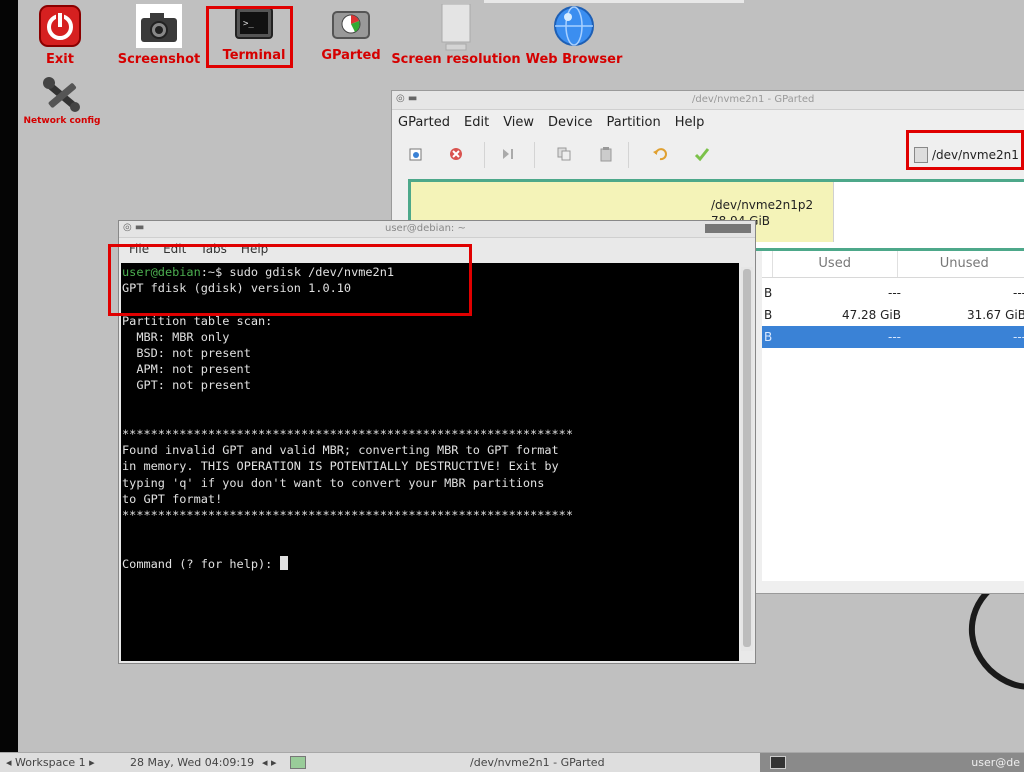 Image resolution: width=1024 pixels, height=772 pixels. Describe the element at coordinates (844, 315) in the screenshot. I see `cell-used: 47.28 GiB` at that location.